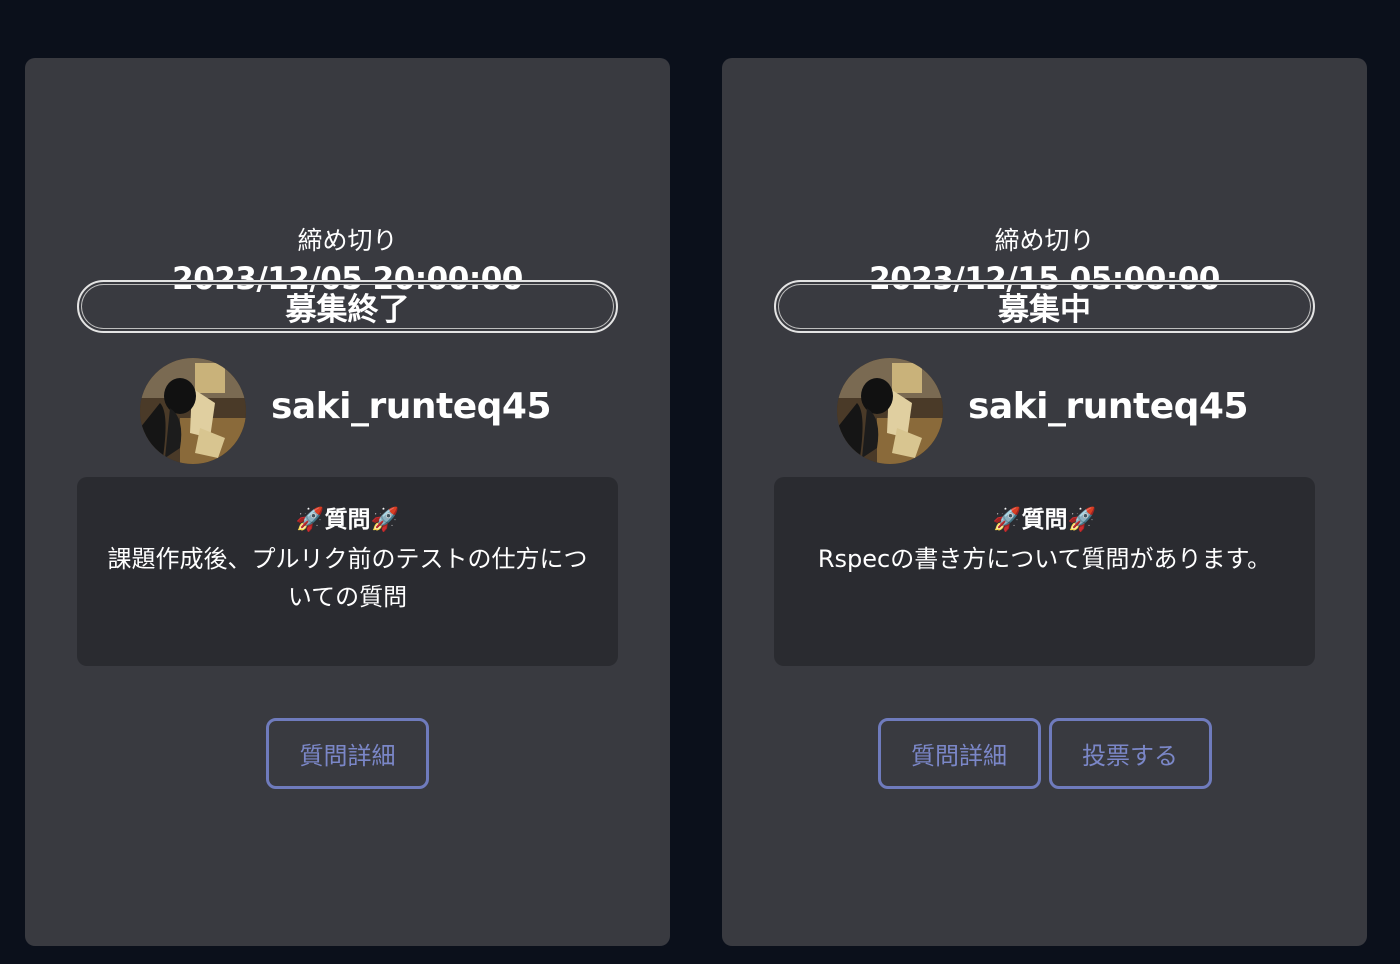 The width and height of the screenshot is (1400, 964). Describe the element at coordinates (1044, 753) in the screenshot. I see `card-actions: 質問詳細 投票する` at that location.